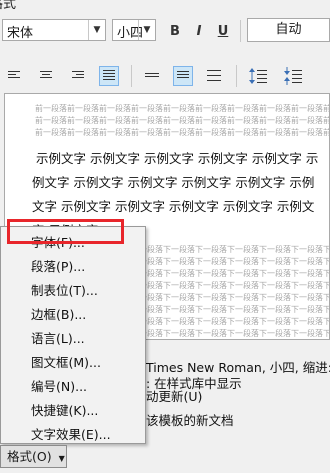 This screenshot has height=473, width=330. I want to click on single-spacing-button, so click(152, 77).